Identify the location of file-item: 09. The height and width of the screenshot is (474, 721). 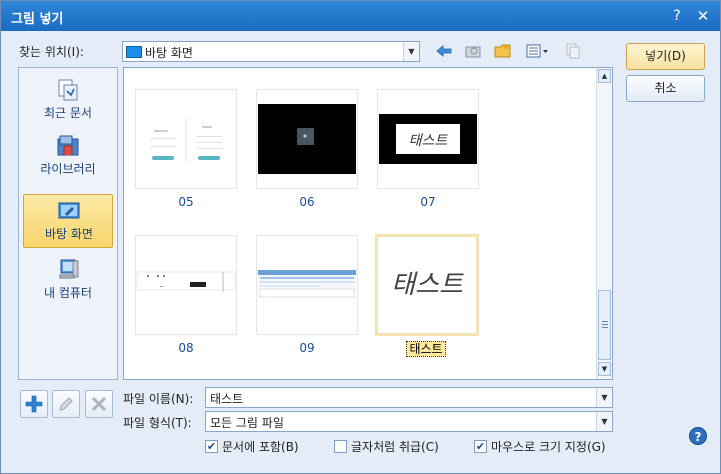
(308, 295).